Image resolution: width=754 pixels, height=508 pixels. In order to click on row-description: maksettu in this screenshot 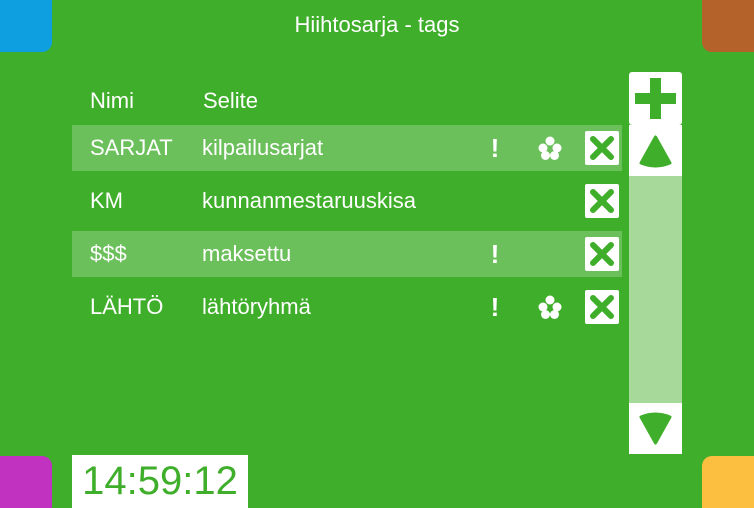, I will do `click(247, 253)`.